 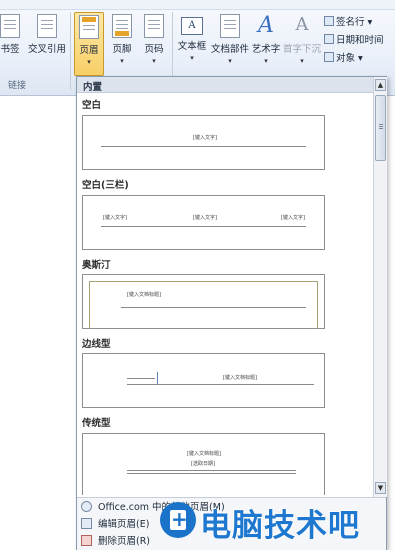 I want to click on austin-frame, so click(x=203, y=305).